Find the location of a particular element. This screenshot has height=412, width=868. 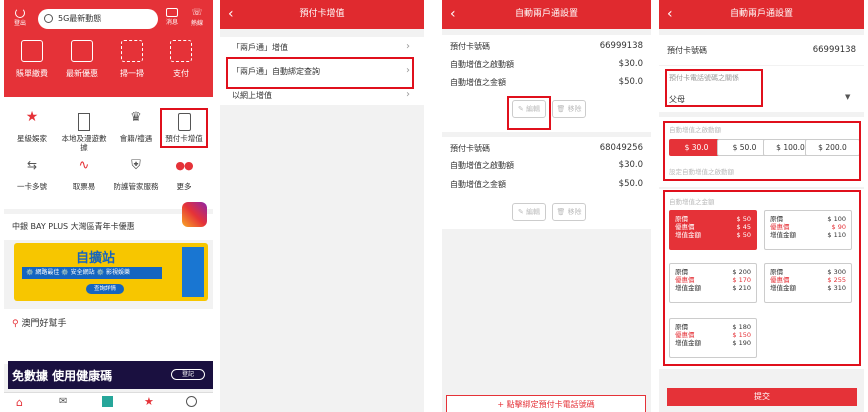

service-membership: ♛ 會籍/禮遇 is located at coordinates (136, 126).